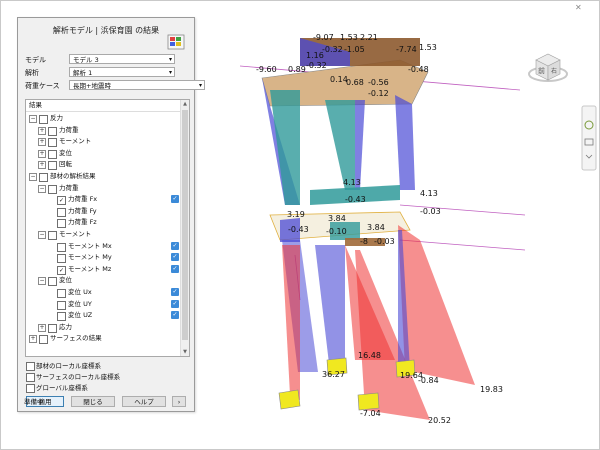 The image size is (600, 450). I want to click on chevron-down-icon: ▾, so click(170, 72).